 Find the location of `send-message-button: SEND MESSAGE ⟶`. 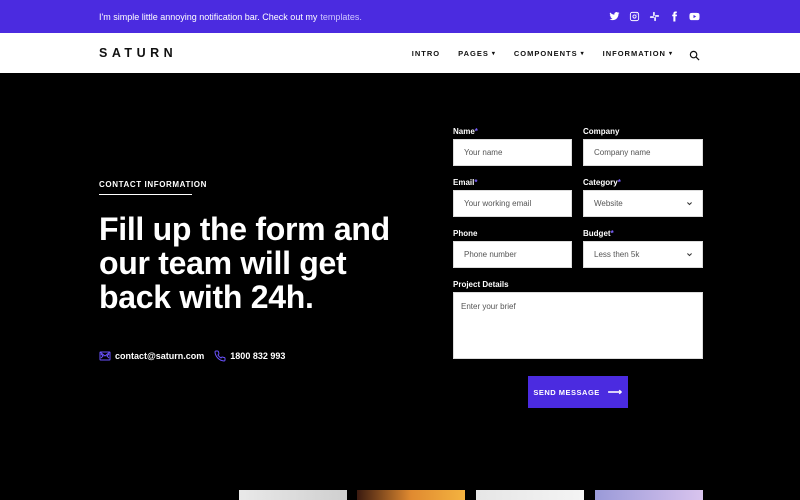

send-message-button: SEND MESSAGE ⟶ is located at coordinates (578, 392).